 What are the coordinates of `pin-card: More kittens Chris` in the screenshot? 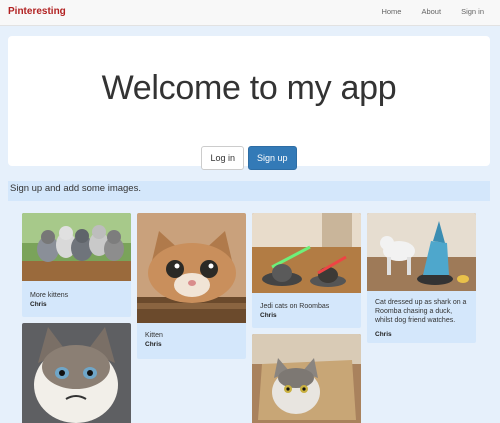 It's located at (76, 265).